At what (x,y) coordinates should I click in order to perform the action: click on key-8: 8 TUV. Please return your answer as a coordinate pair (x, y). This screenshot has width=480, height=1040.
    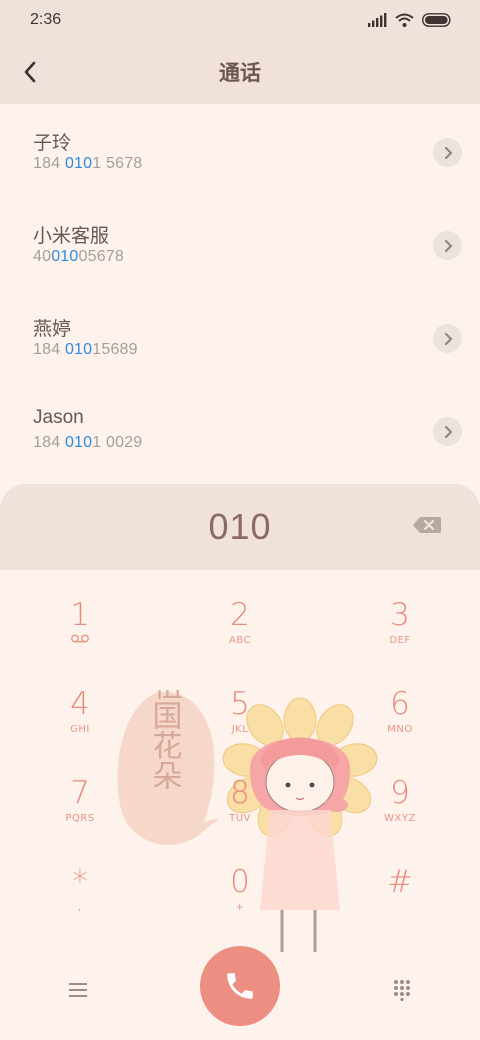
    Looking at the image, I should click on (240, 792).